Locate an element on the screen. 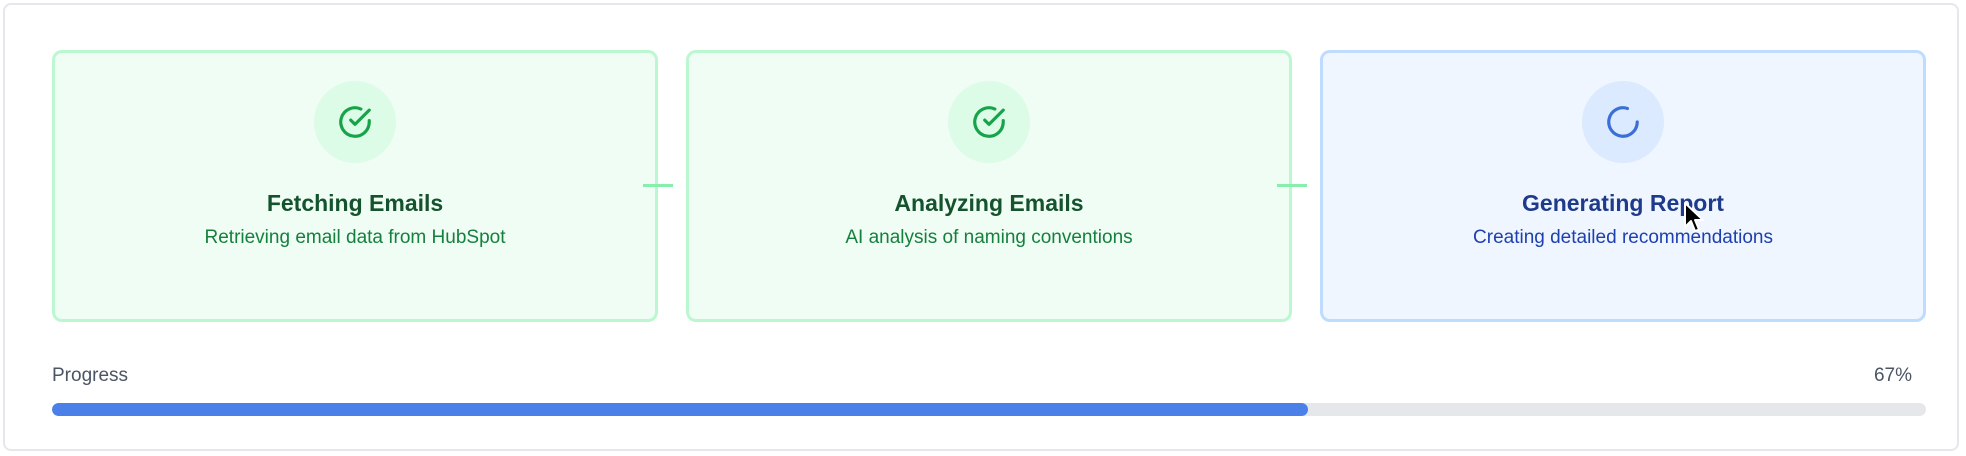 Image resolution: width=1966 pixels, height=456 pixels. step-description: AI analysis of naming conventions is located at coordinates (989, 237).